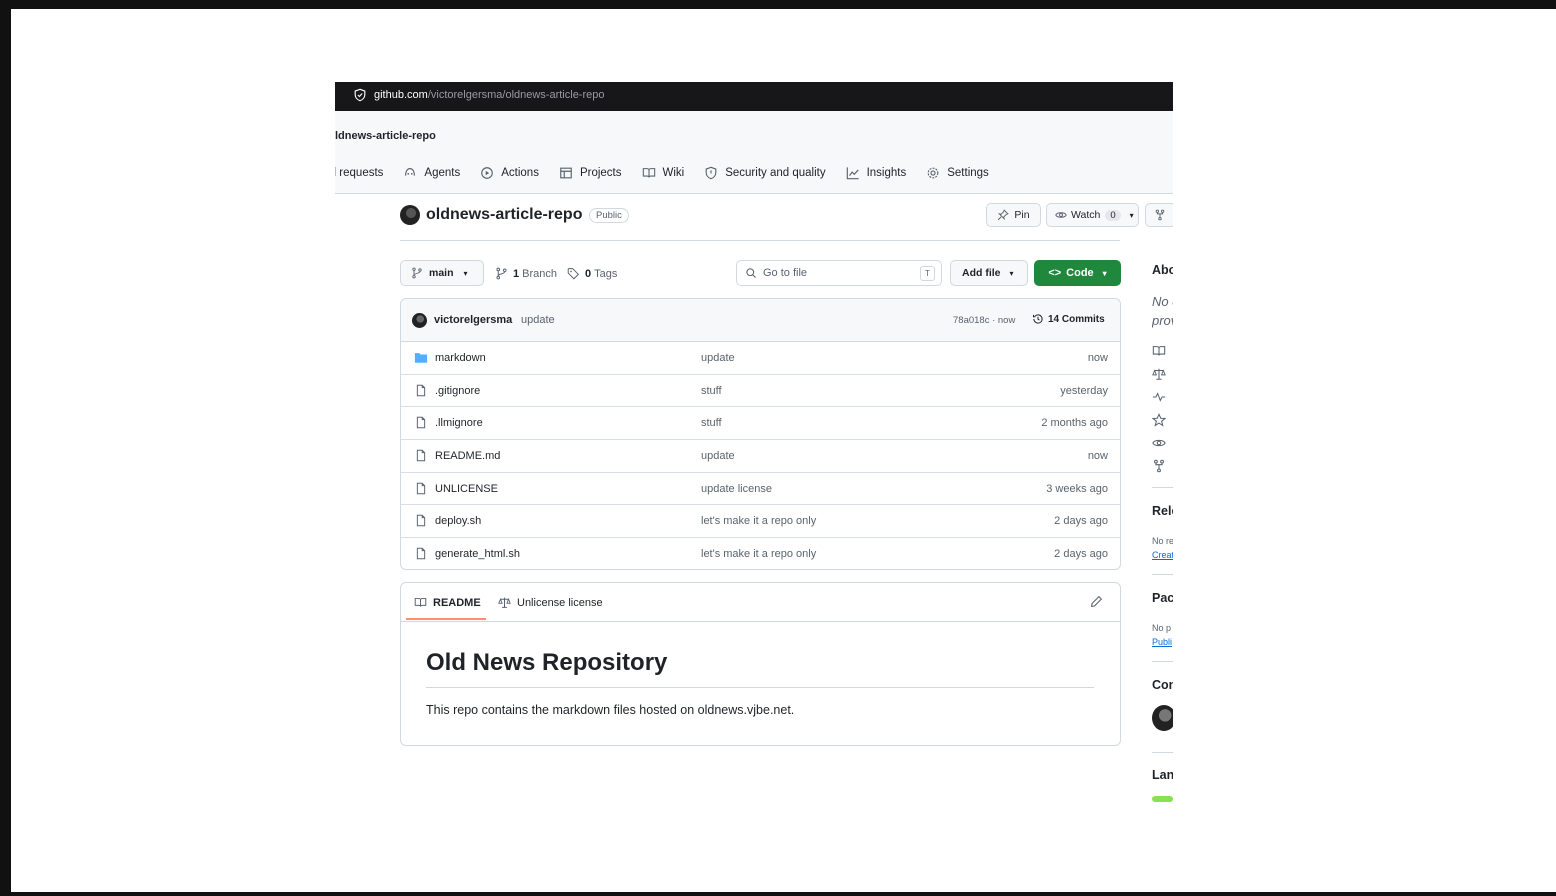 This screenshot has height=896, width=1556. I want to click on file-name: .gitignore, so click(457, 391).